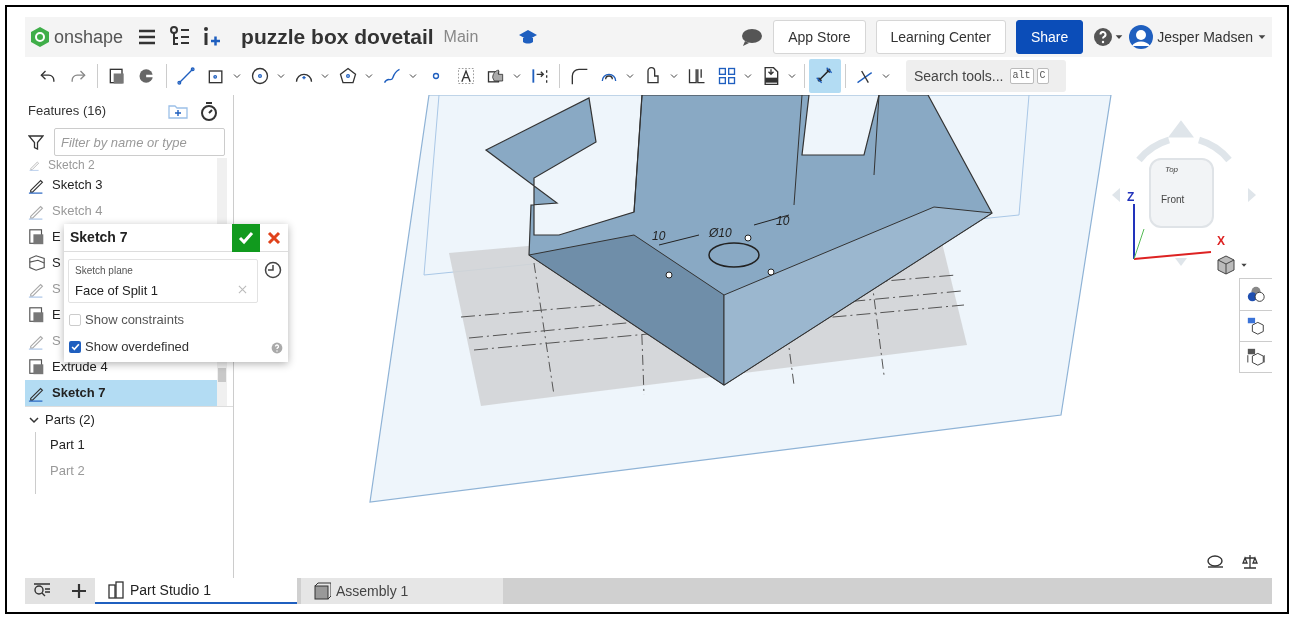 This screenshot has height=619, width=1294. What do you see at coordinates (1221, 241) in the screenshot?
I see `axis-label: X` at bounding box center [1221, 241].